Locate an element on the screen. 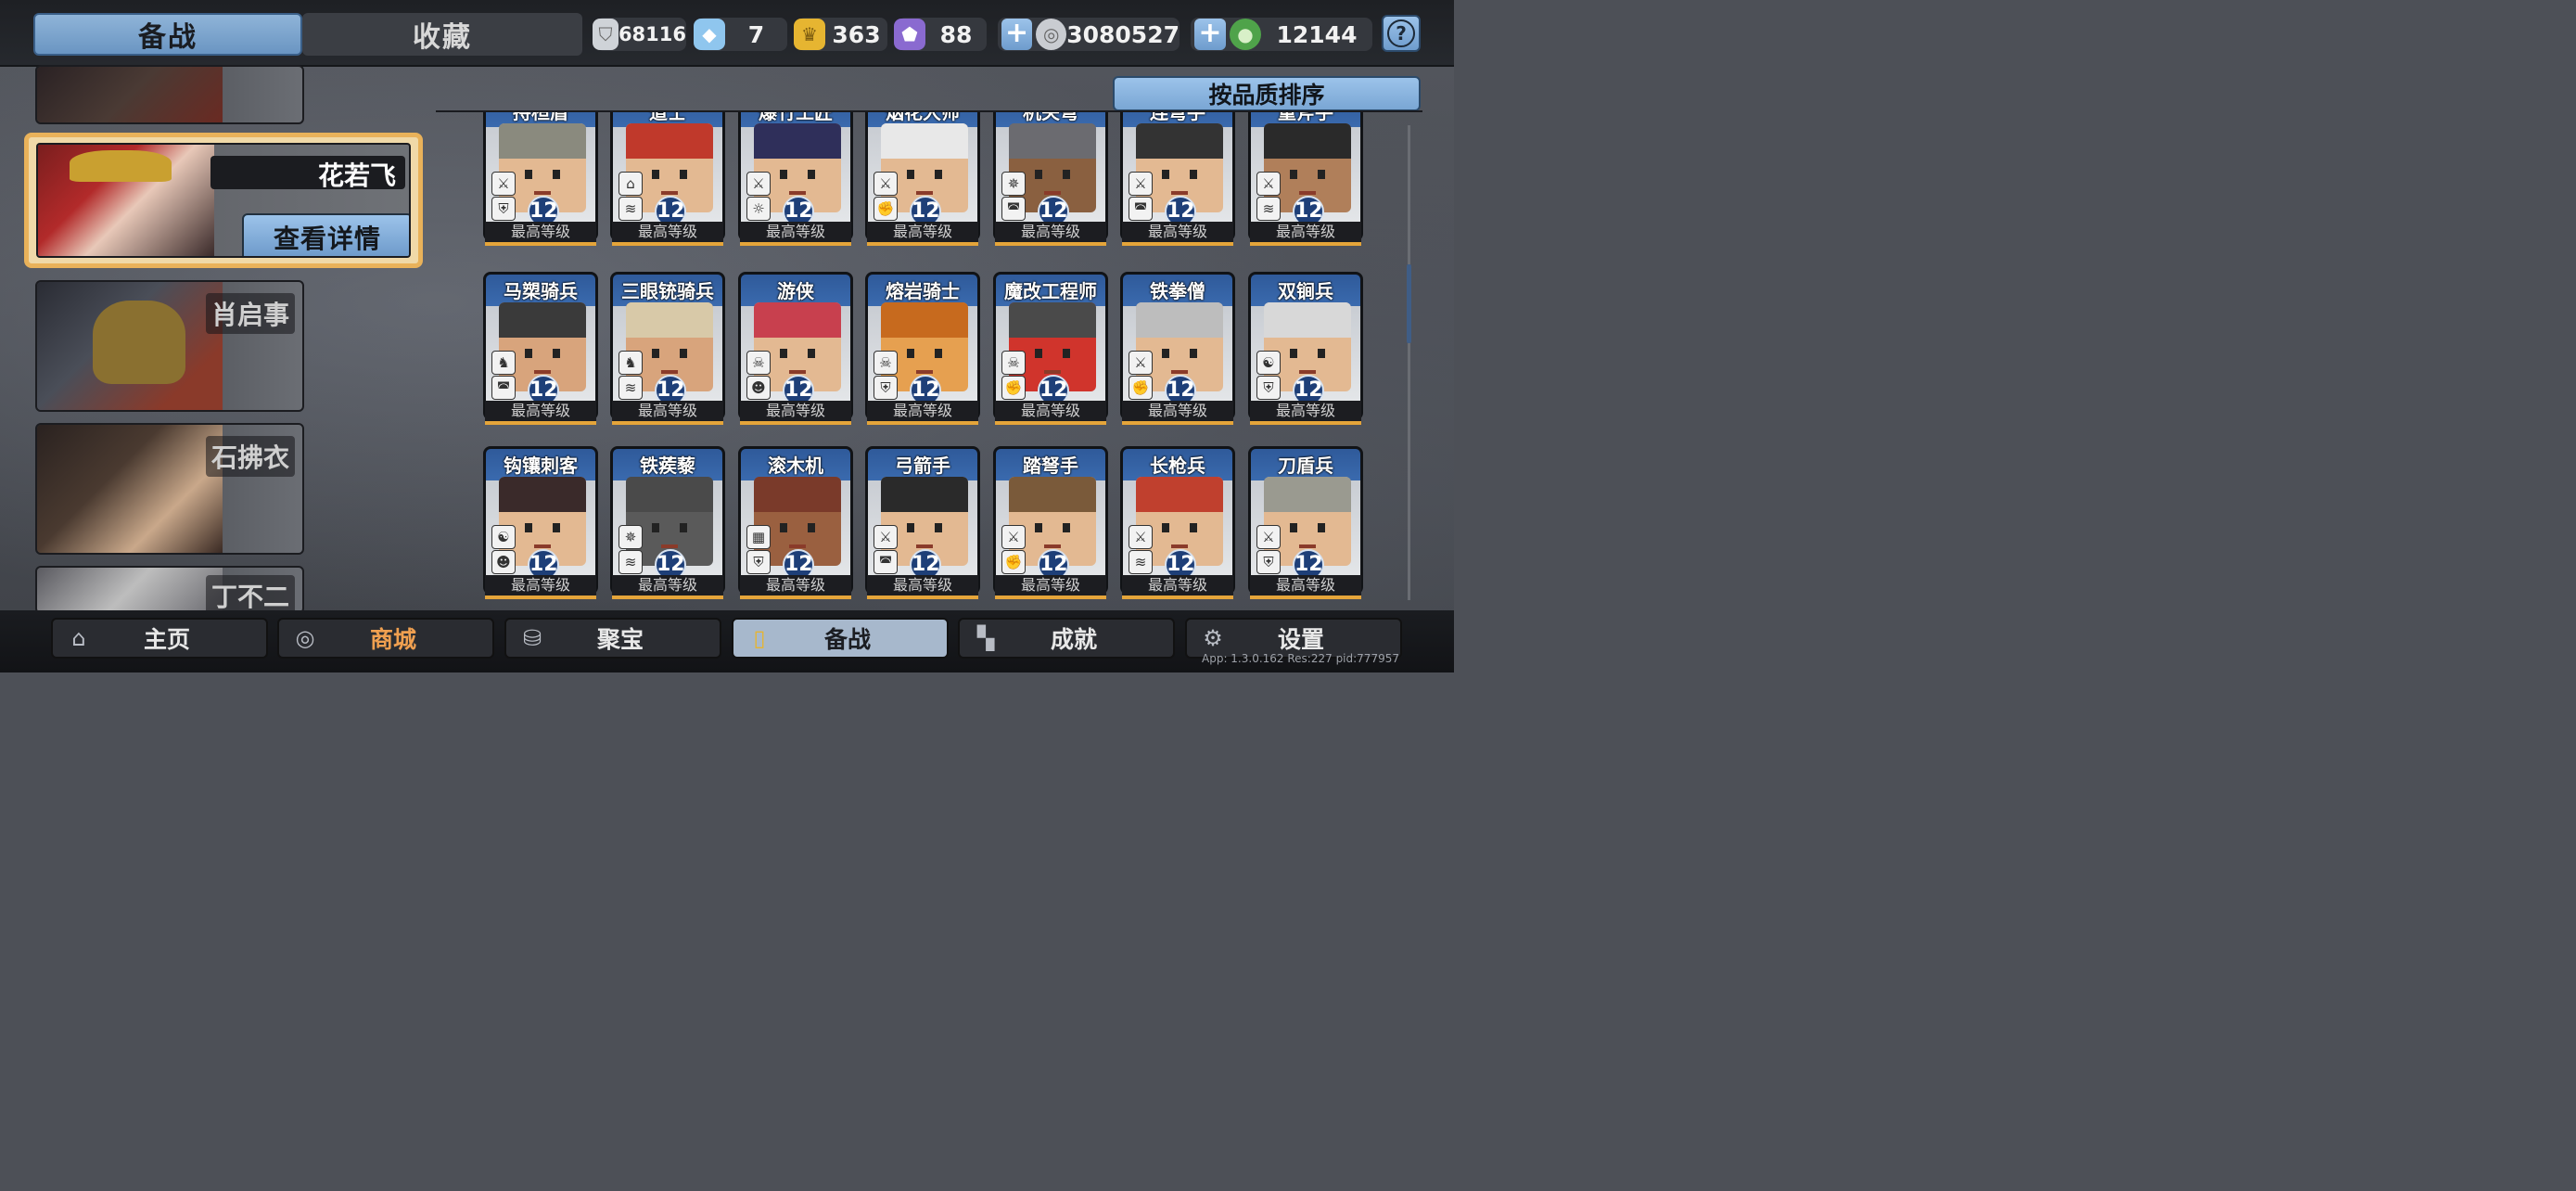  treasure-icon: ⛁ is located at coordinates (532, 638).